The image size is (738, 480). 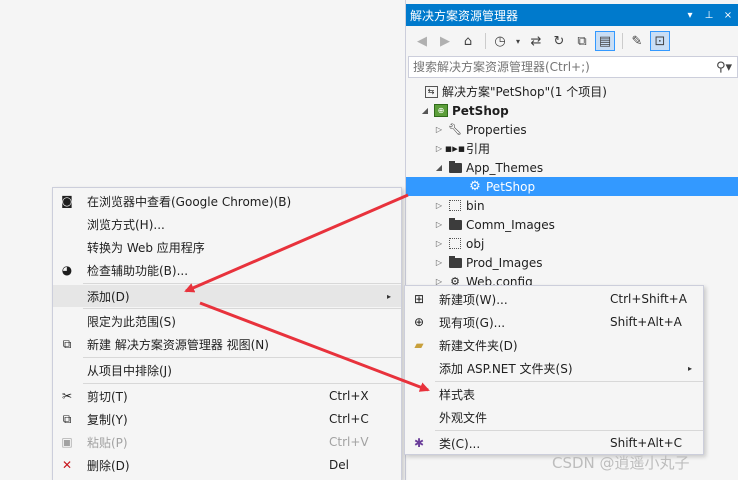 I want to click on tree-item-label: obj, so click(x=475, y=243).